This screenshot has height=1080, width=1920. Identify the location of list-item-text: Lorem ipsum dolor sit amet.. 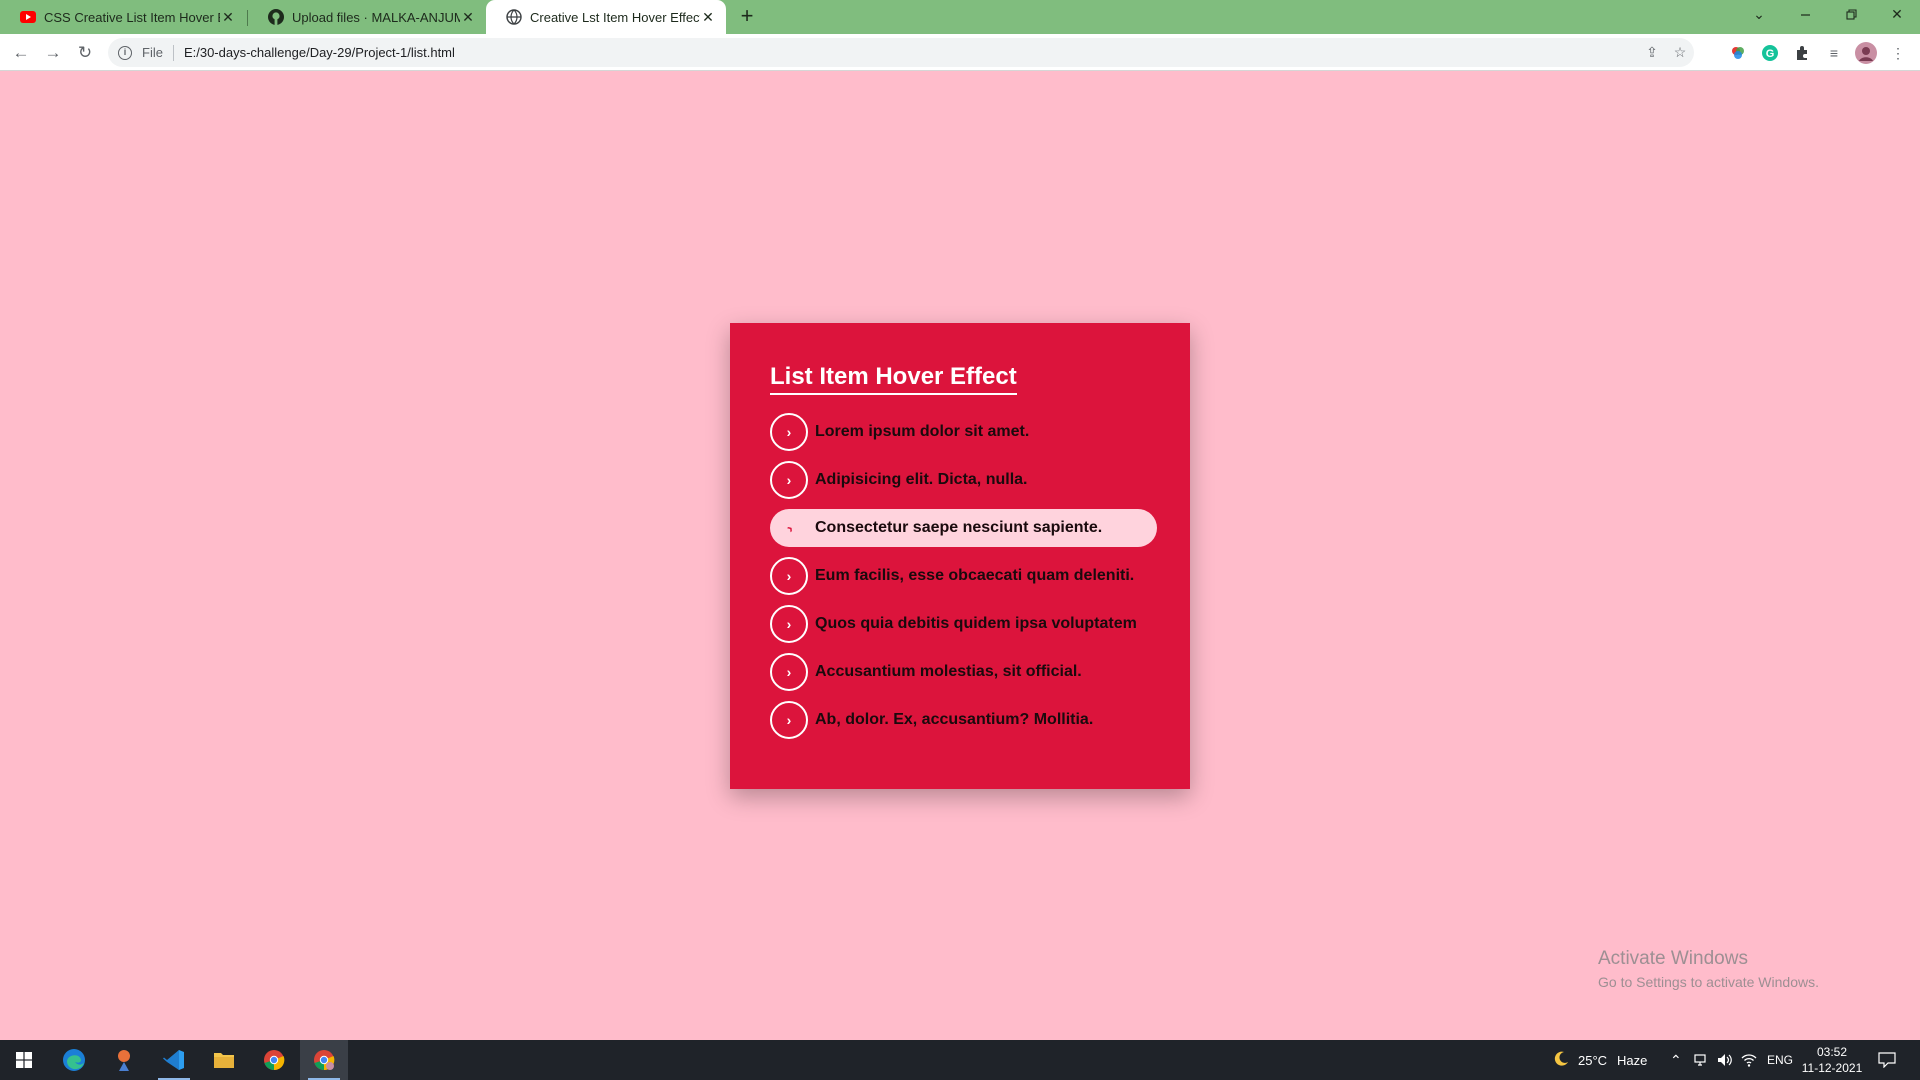
(922, 431).